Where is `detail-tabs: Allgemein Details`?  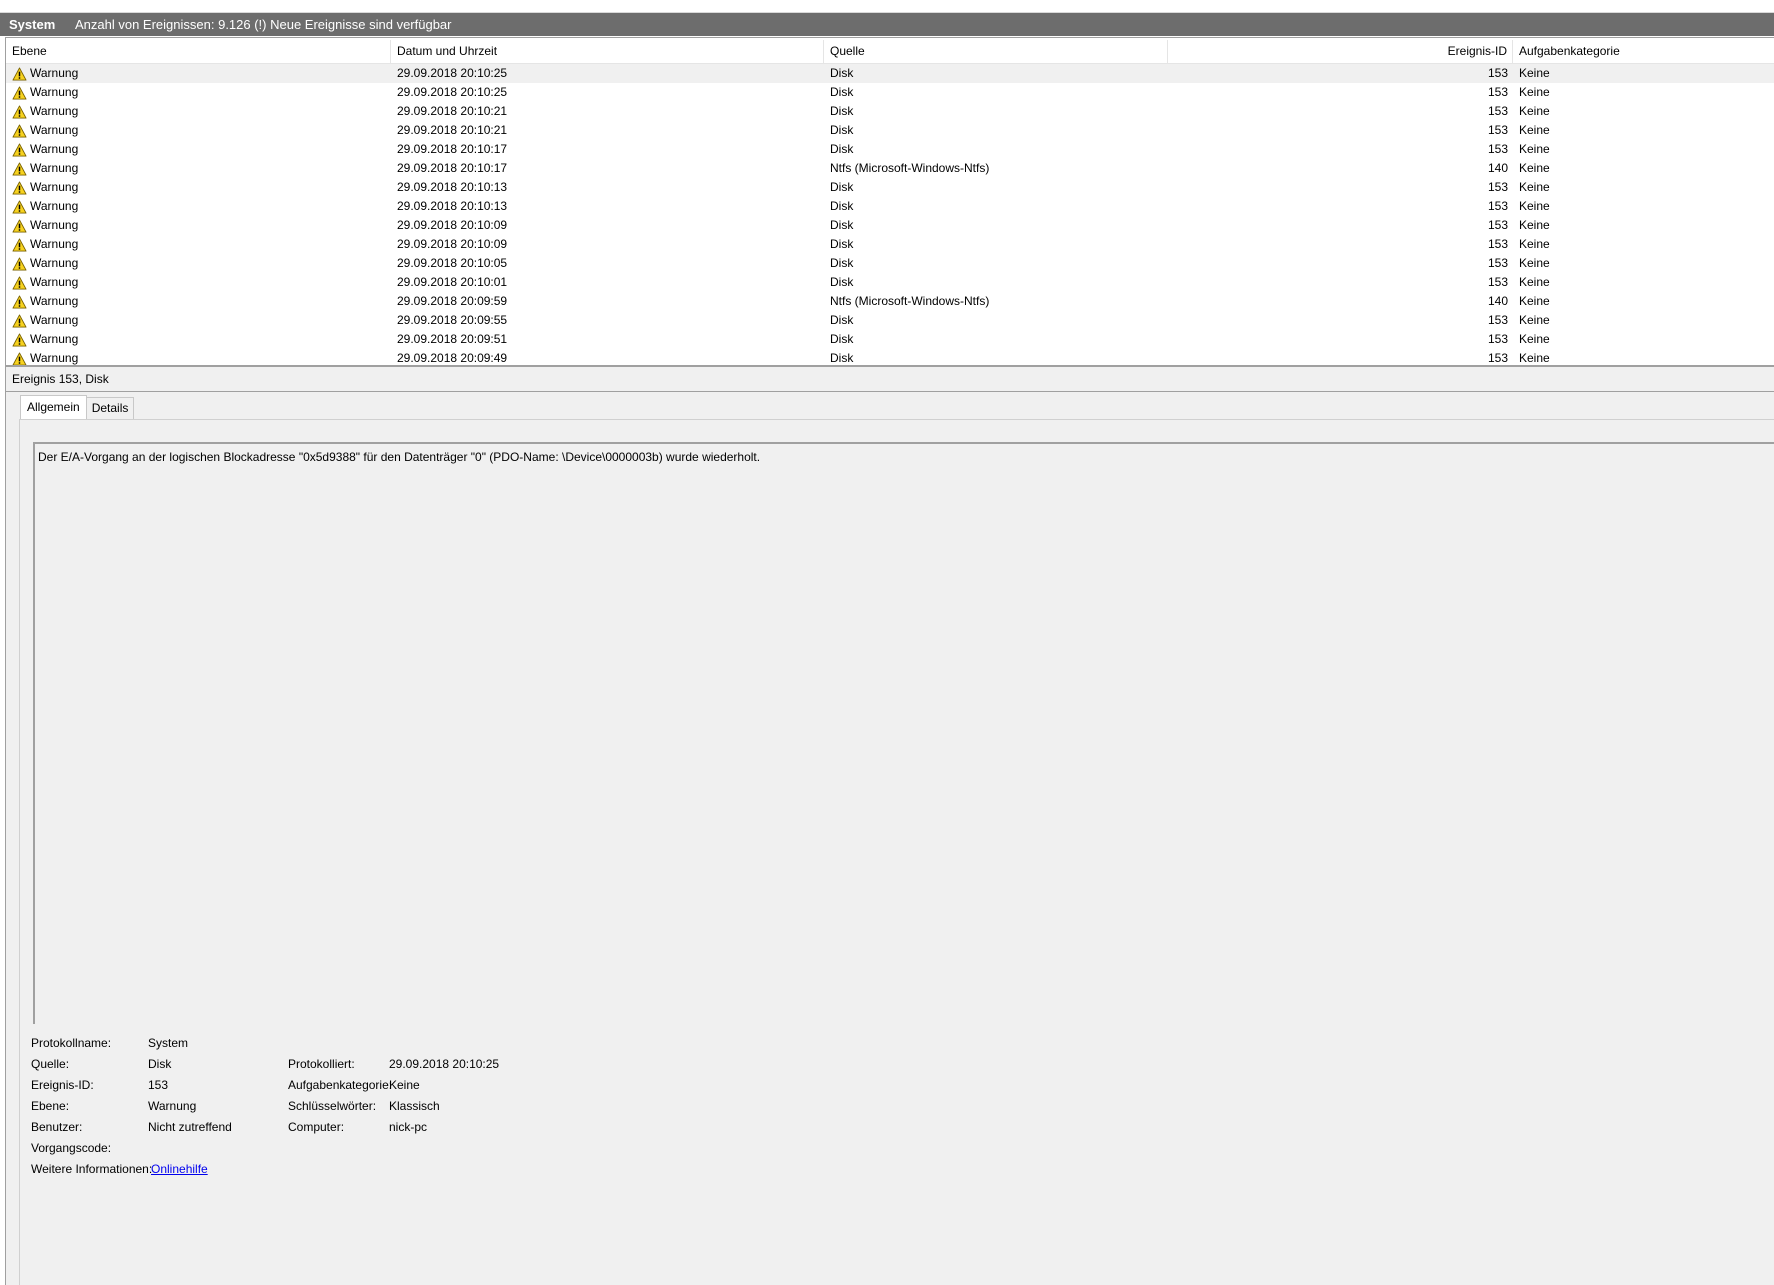 detail-tabs: Allgemein Details is located at coordinates (77, 407).